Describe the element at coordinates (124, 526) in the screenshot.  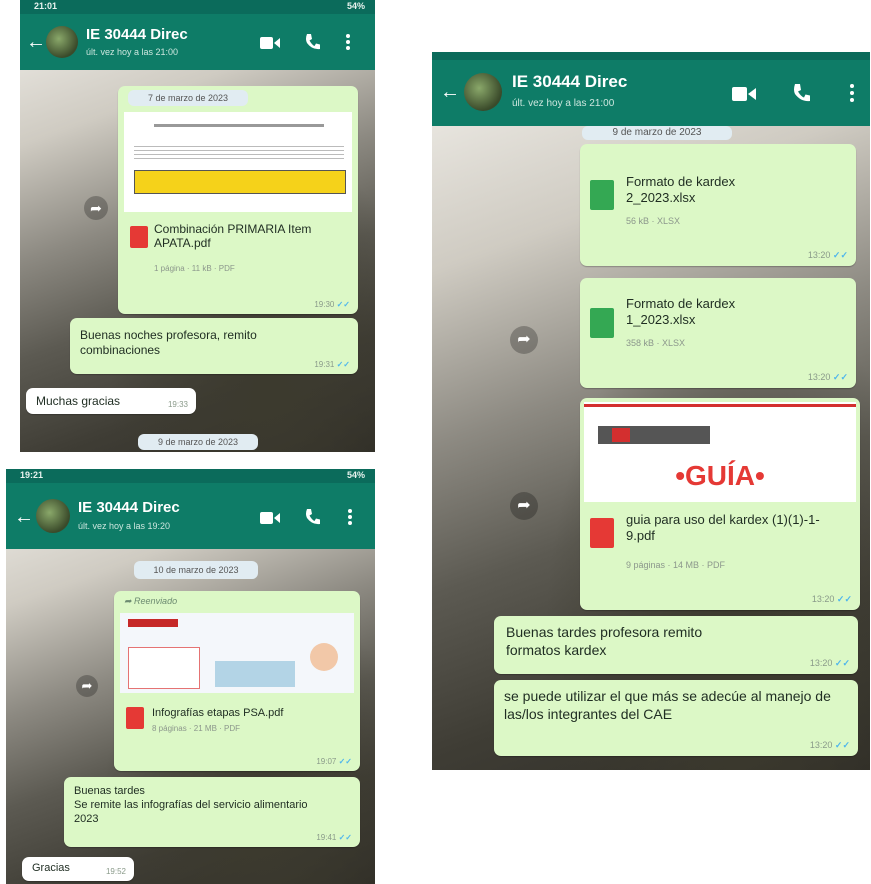
I see `last-seen: últ. vez hoy a las 19:20` at that location.